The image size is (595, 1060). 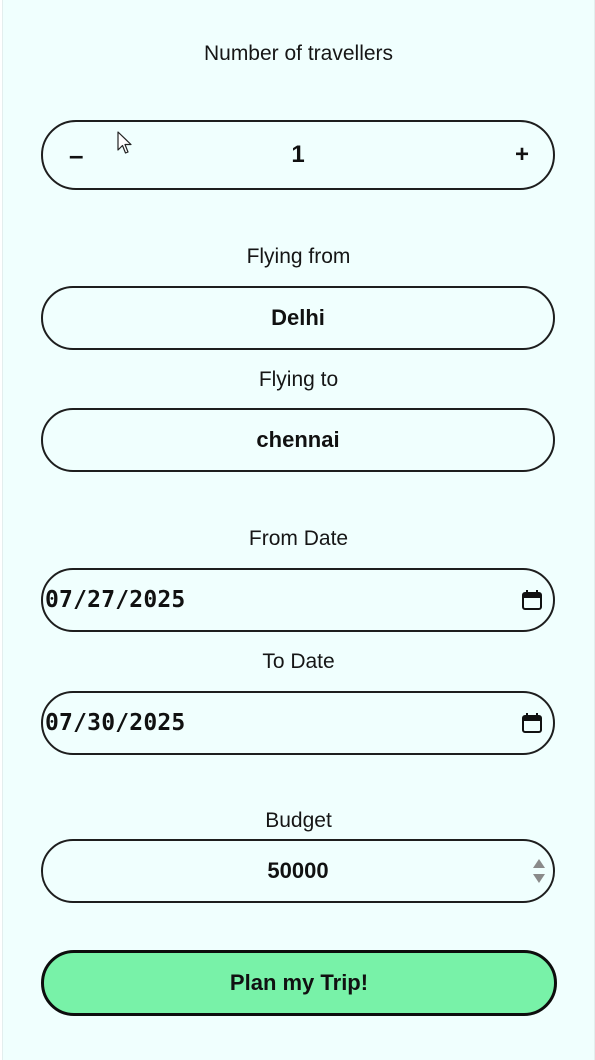 I want to click on flying-to-label: Flying to, so click(x=298, y=379).